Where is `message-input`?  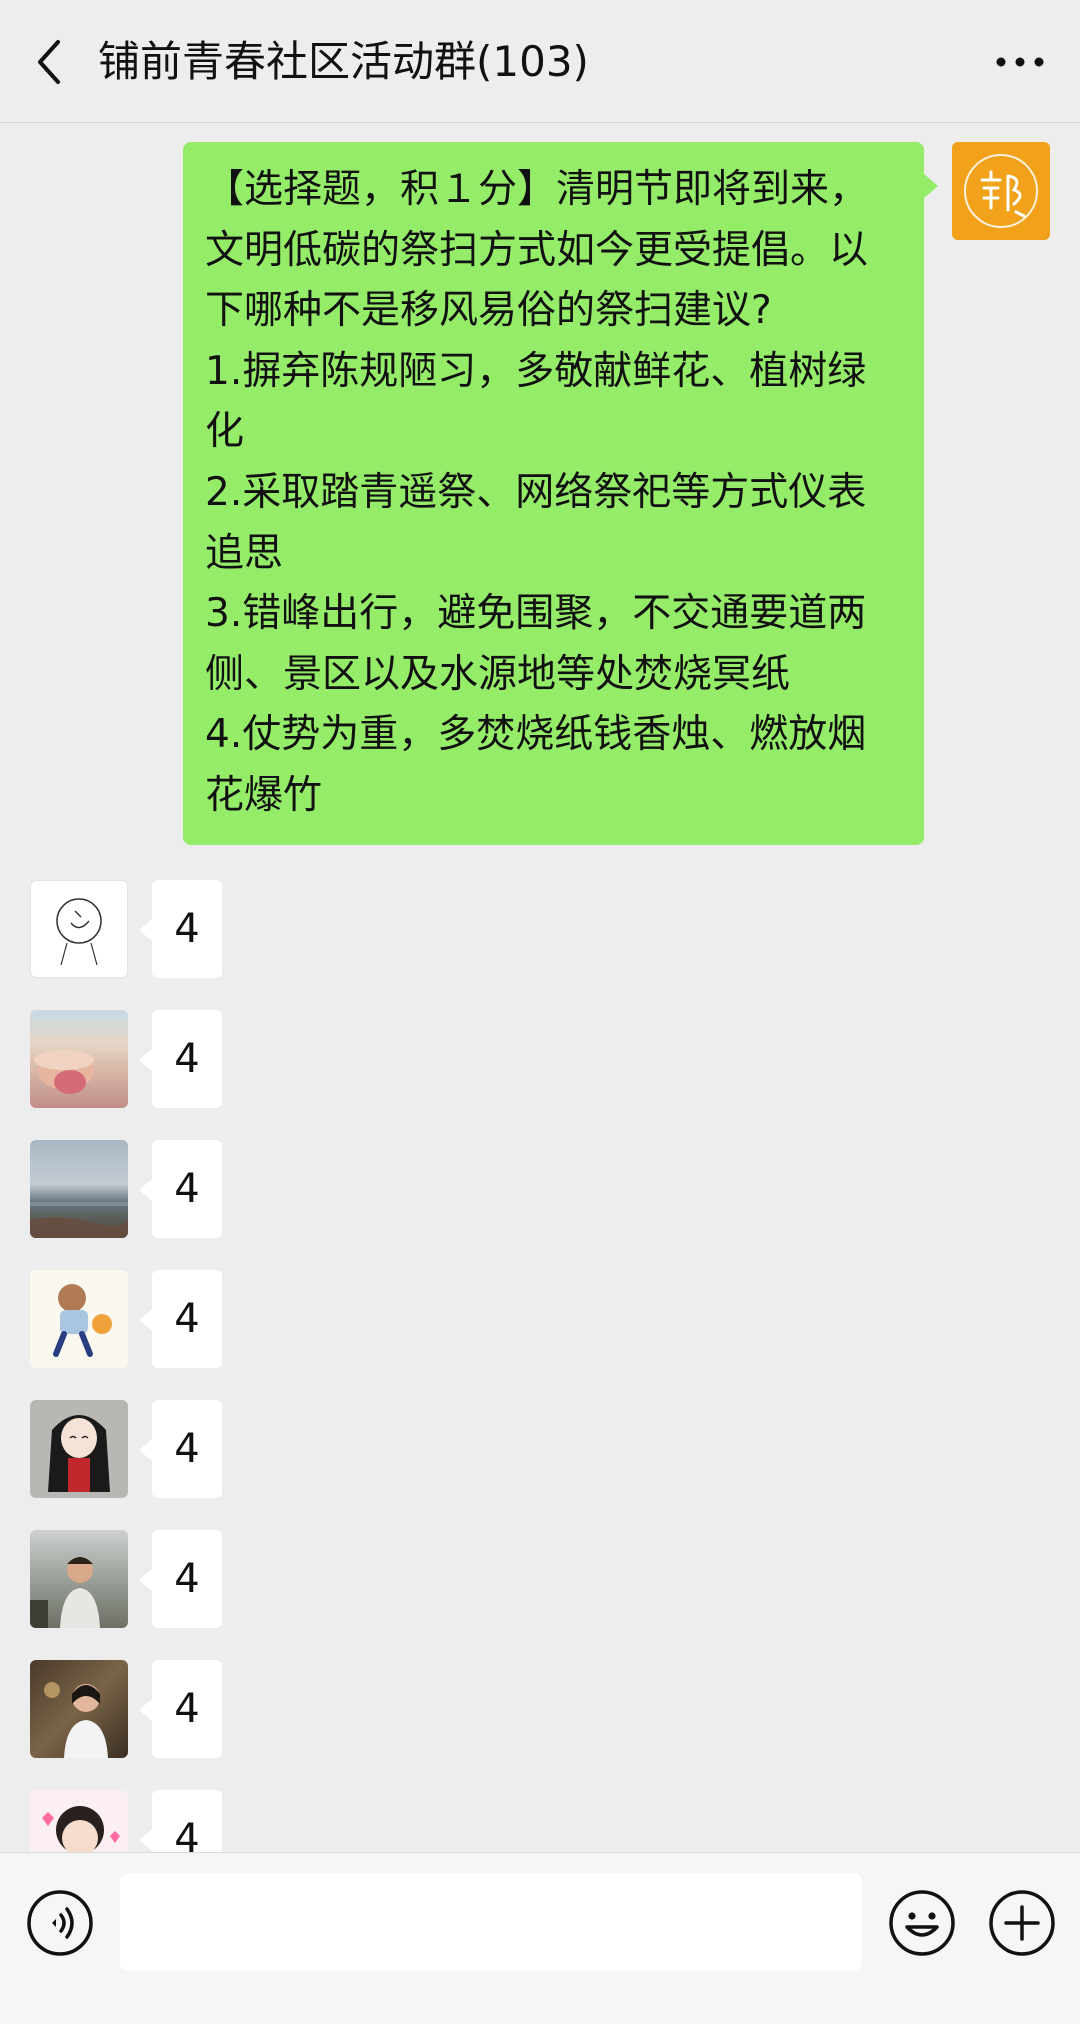
message-input is located at coordinates (491, 1922).